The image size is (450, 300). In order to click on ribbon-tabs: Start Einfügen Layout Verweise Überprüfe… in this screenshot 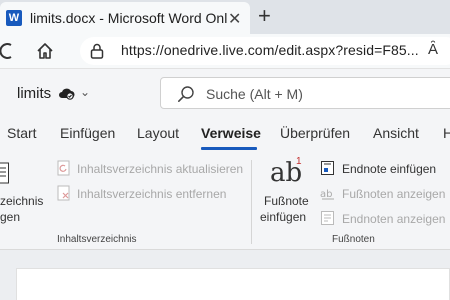, I will do `click(225, 133)`.